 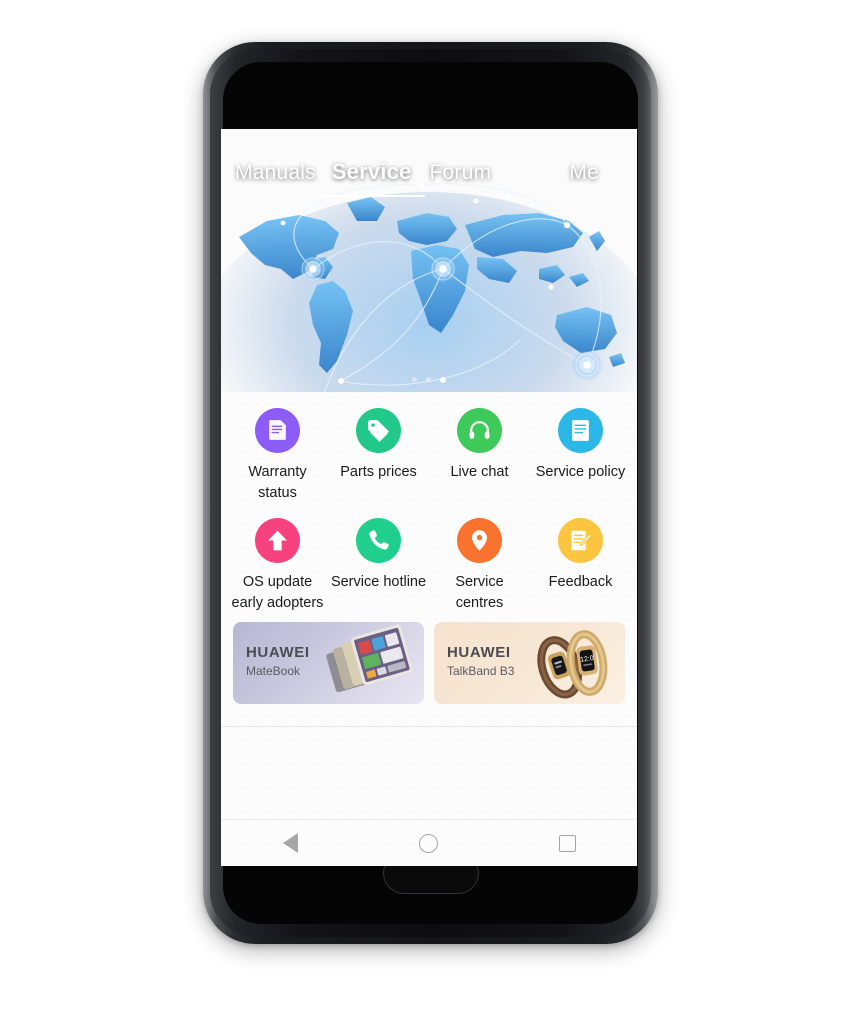 What do you see at coordinates (580, 582) in the screenshot?
I see `shortcut-label: Feedback` at bounding box center [580, 582].